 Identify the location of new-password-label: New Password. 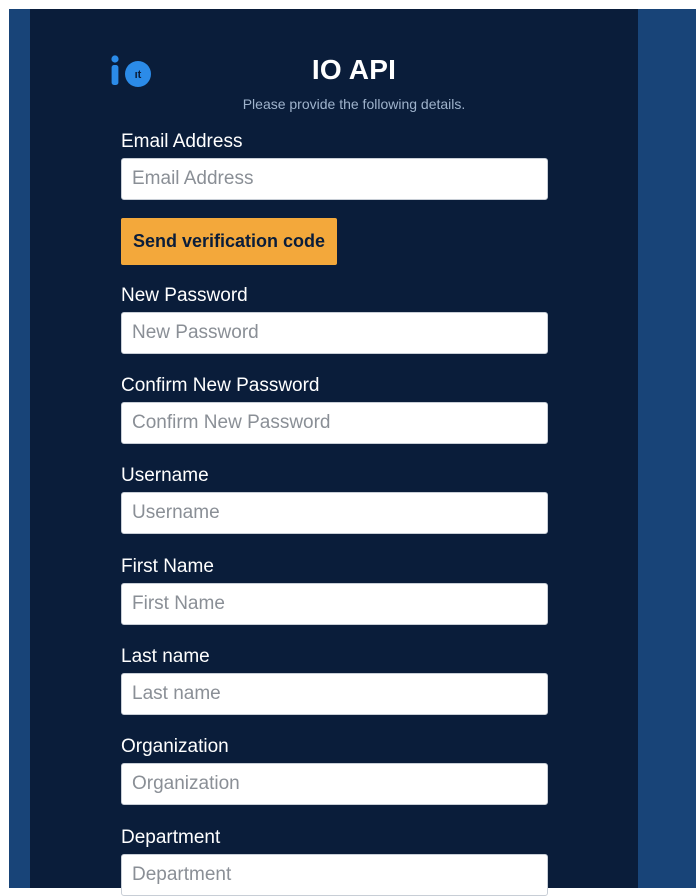
(184, 295).